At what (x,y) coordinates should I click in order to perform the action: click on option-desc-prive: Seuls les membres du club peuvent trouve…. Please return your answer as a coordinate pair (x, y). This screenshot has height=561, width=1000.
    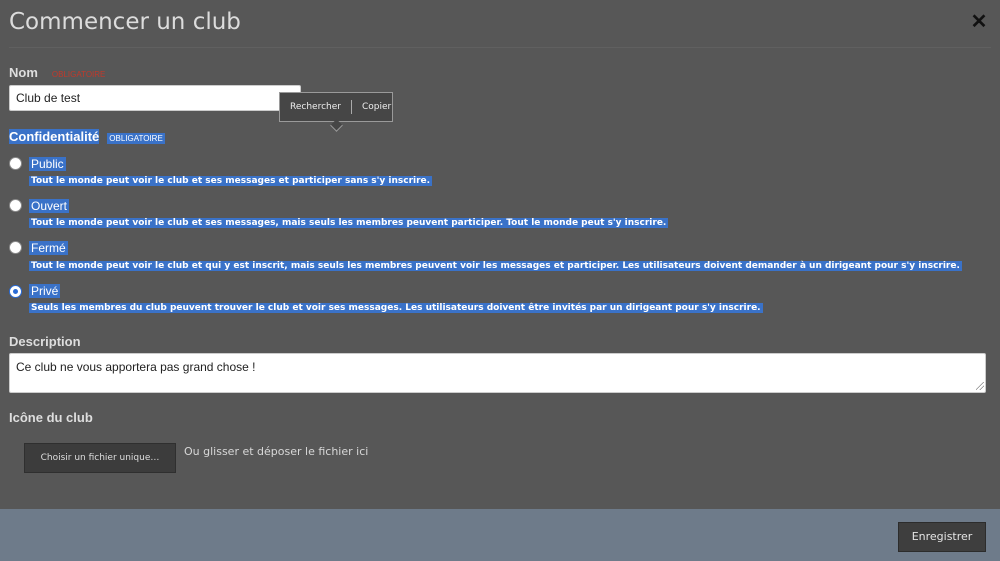
    Looking at the image, I should click on (396, 308).